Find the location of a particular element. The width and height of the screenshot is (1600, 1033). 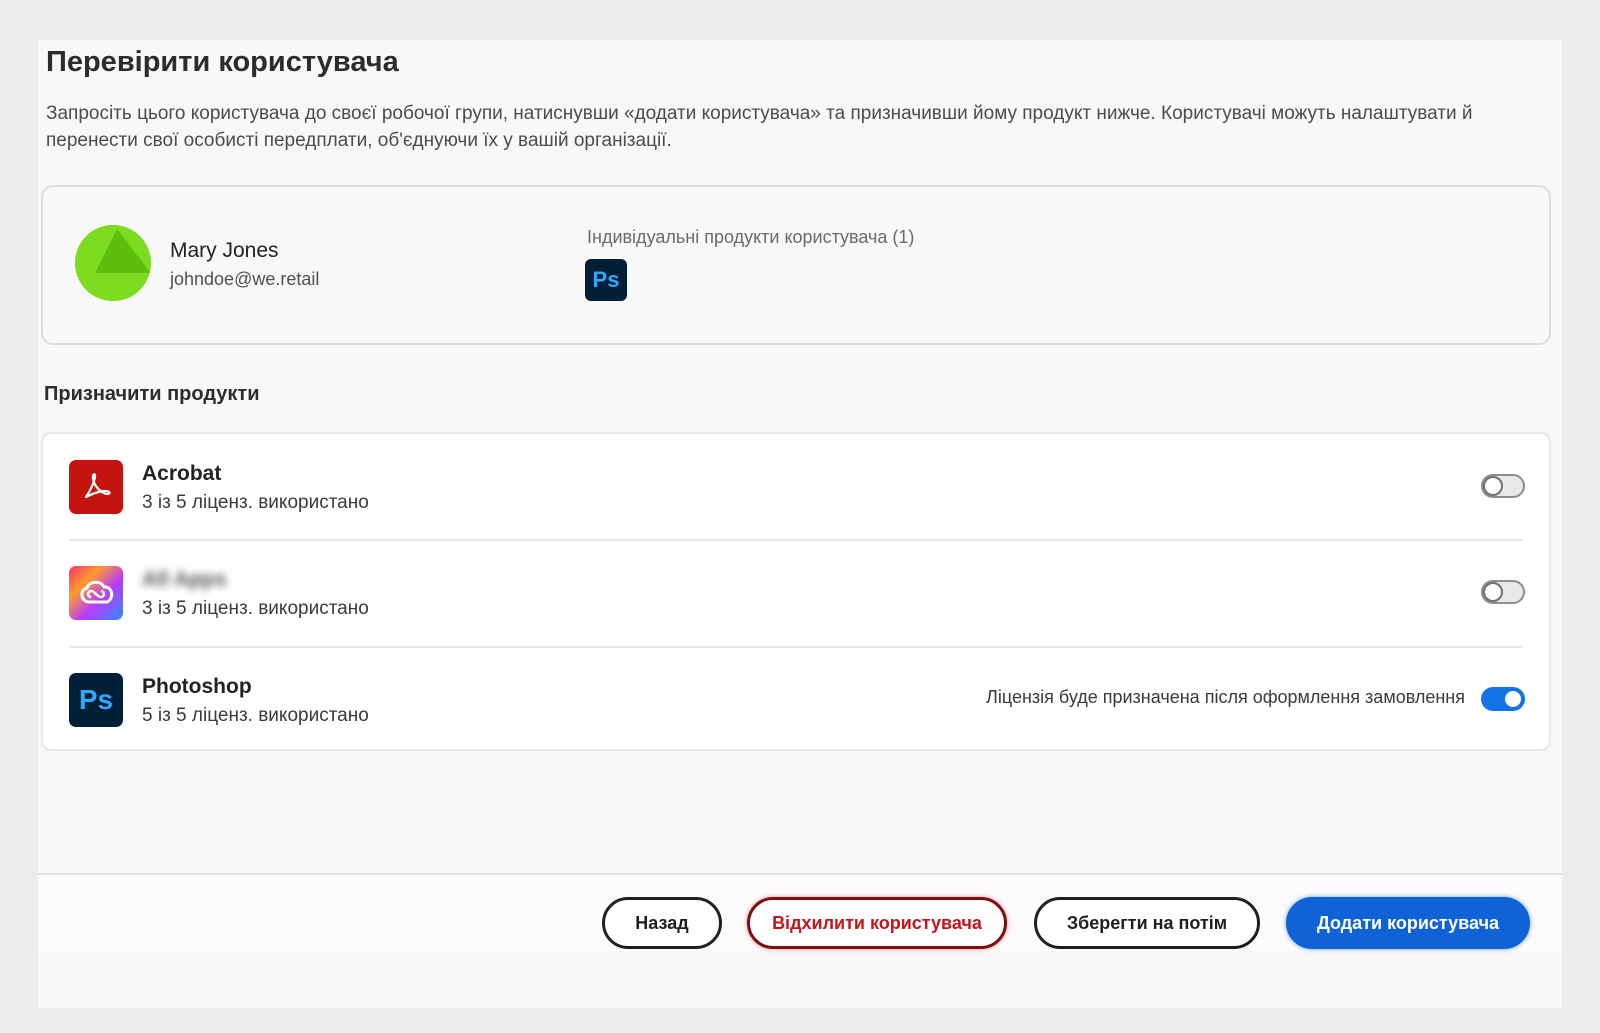

acrobat-icon is located at coordinates (96, 487).